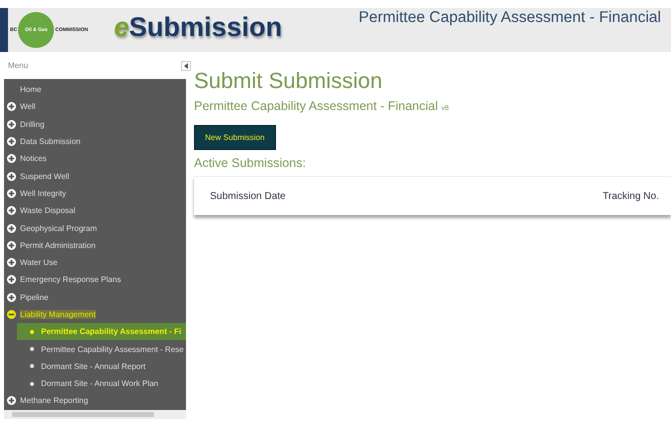  What do you see at coordinates (95, 228) in the screenshot?
I see `menu-item: Geophysical Program` at bounding box center [95, 228].